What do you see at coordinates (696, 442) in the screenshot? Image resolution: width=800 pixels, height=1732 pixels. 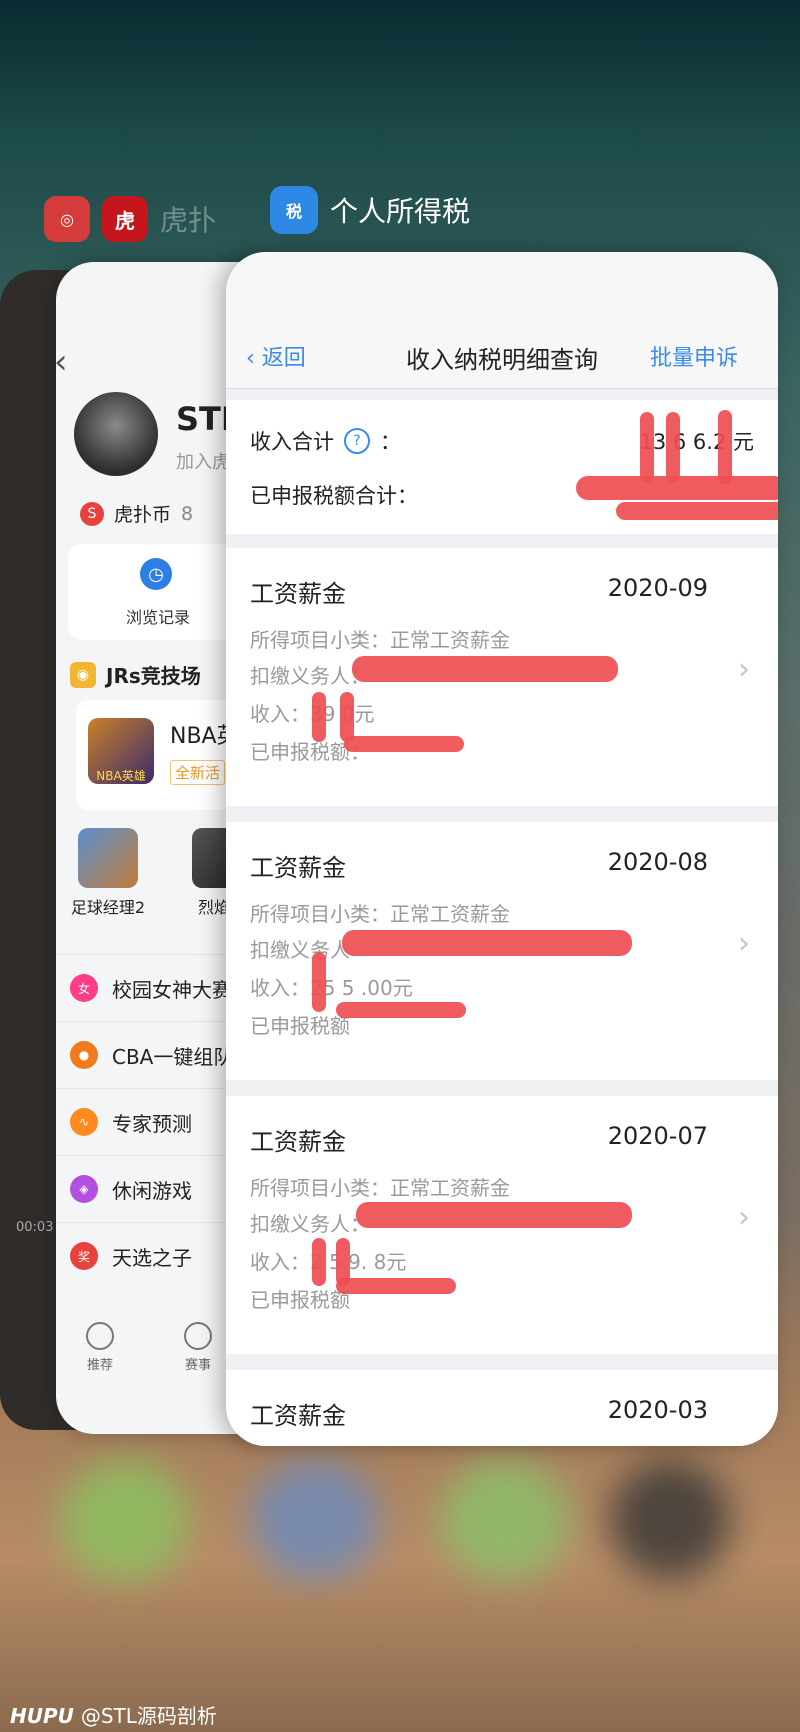 I see `income-total-value: 13 6 6.2 元` at bounding box center [696, 442].